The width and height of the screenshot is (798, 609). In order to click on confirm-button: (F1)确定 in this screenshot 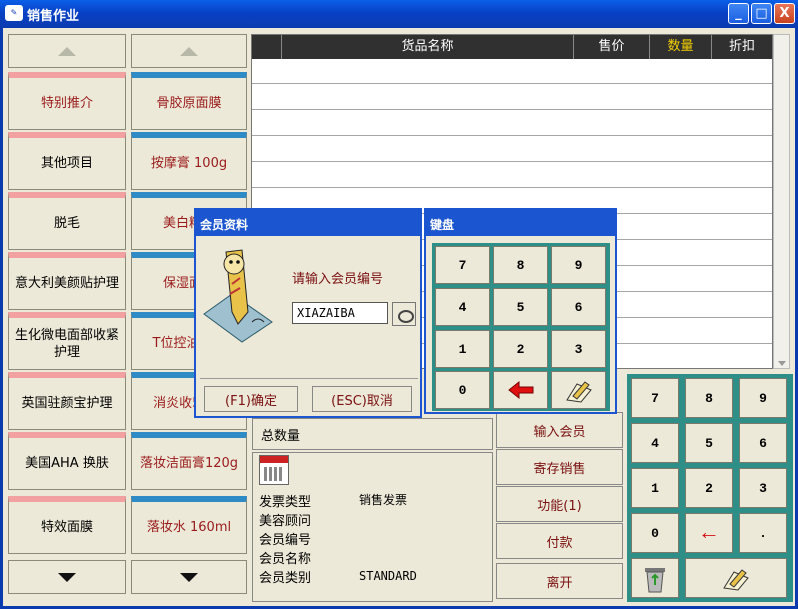, I will do `click(251, 399)`.